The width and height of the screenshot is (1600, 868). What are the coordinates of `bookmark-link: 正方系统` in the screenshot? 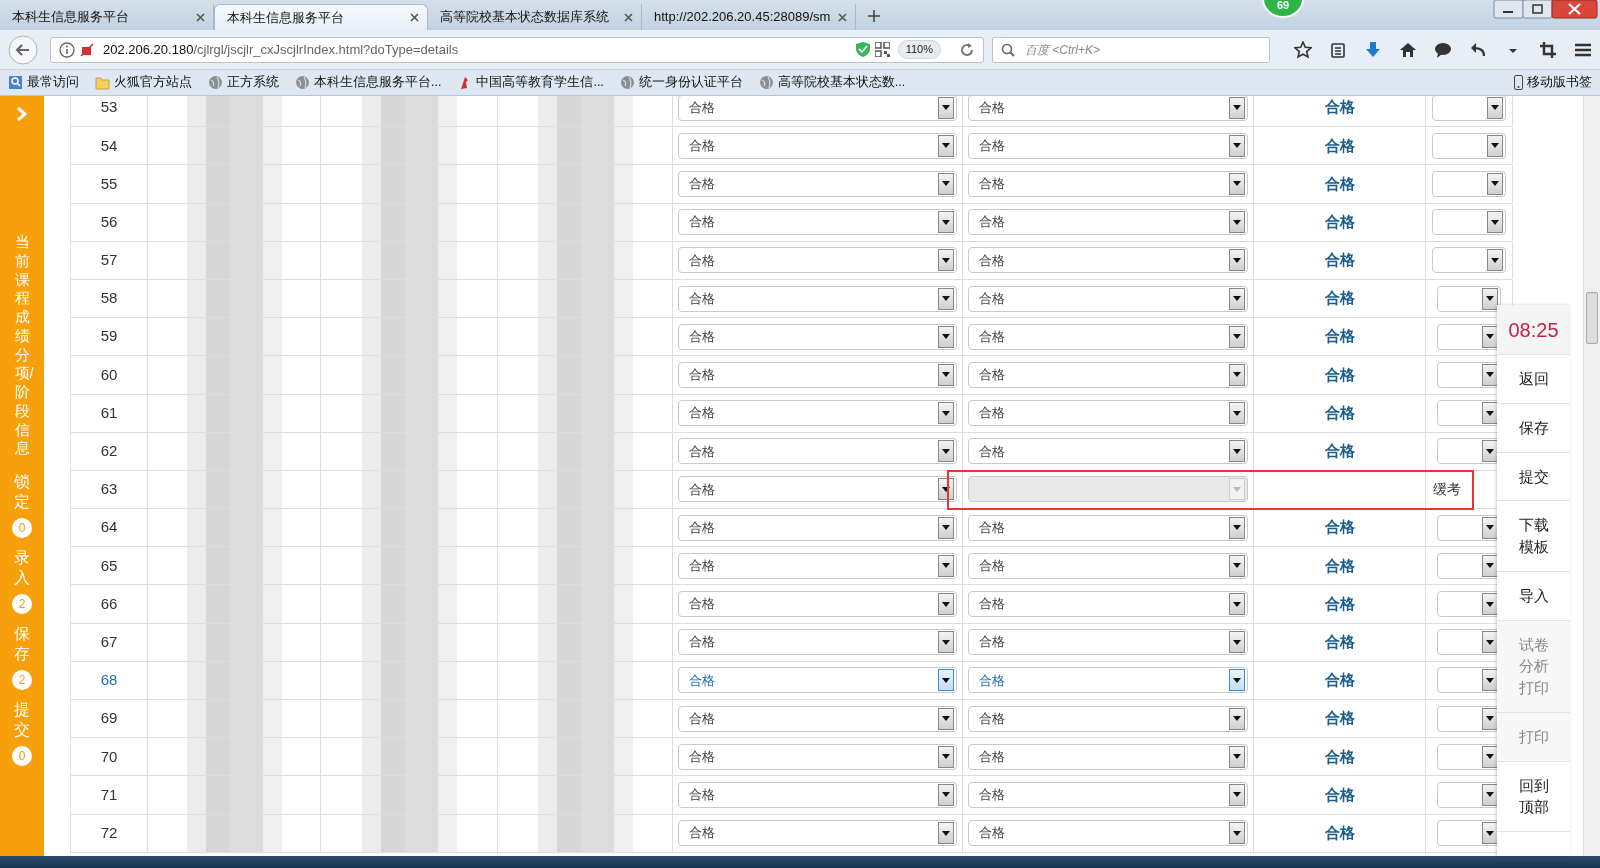 It's located at (253, 82).